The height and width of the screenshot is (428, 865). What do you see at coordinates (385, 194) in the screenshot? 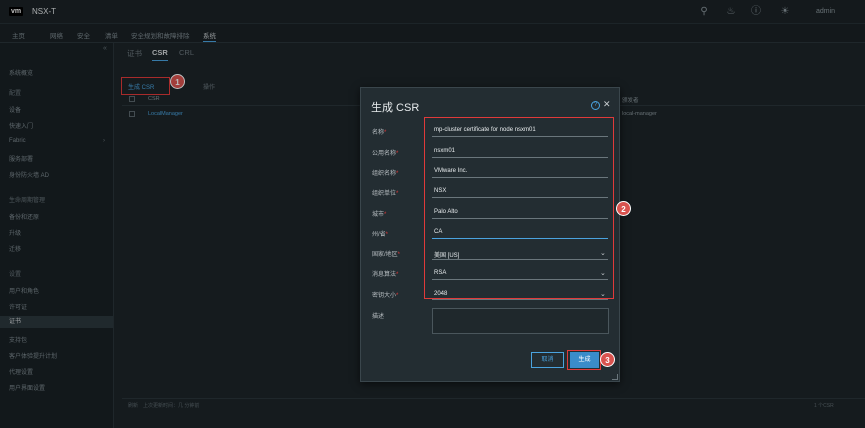
I see `field-label-org-unit: 组织单位*` at bounding box center [385, 194].